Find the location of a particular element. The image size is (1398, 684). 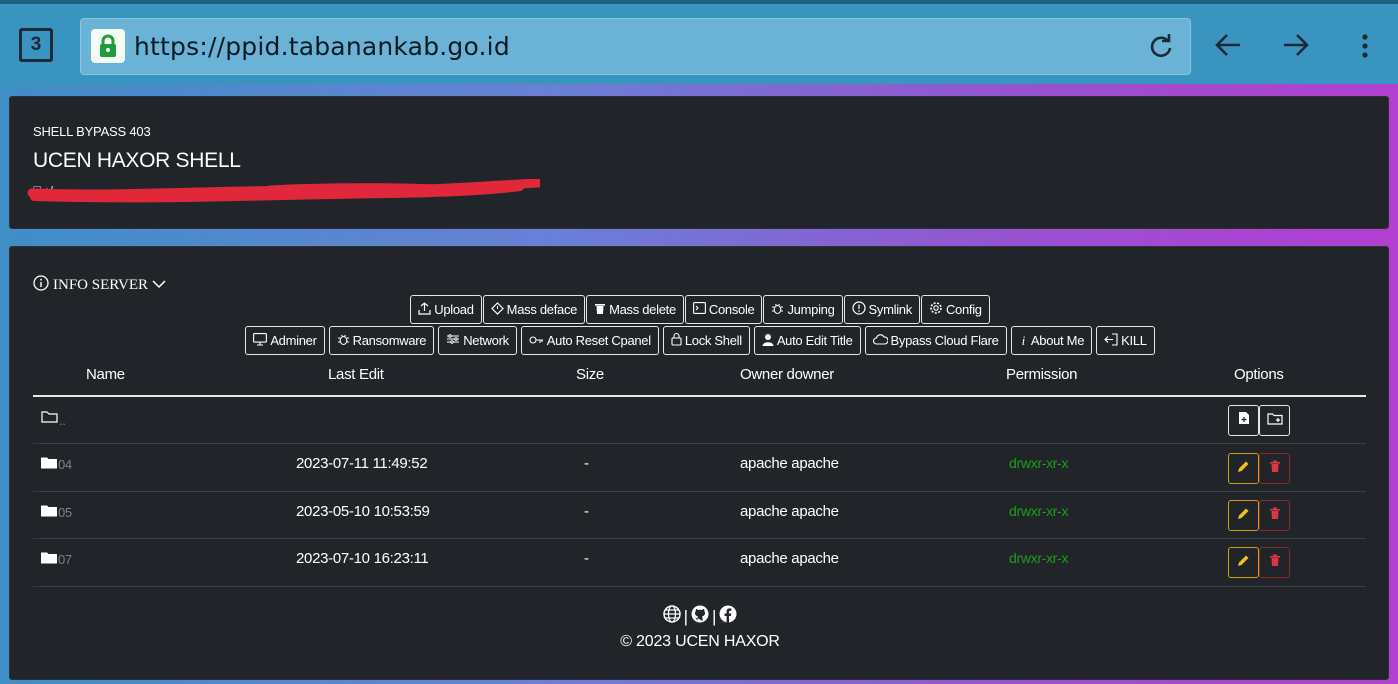

ransomware-button: Ransomware is located at coordinates (381, 340).